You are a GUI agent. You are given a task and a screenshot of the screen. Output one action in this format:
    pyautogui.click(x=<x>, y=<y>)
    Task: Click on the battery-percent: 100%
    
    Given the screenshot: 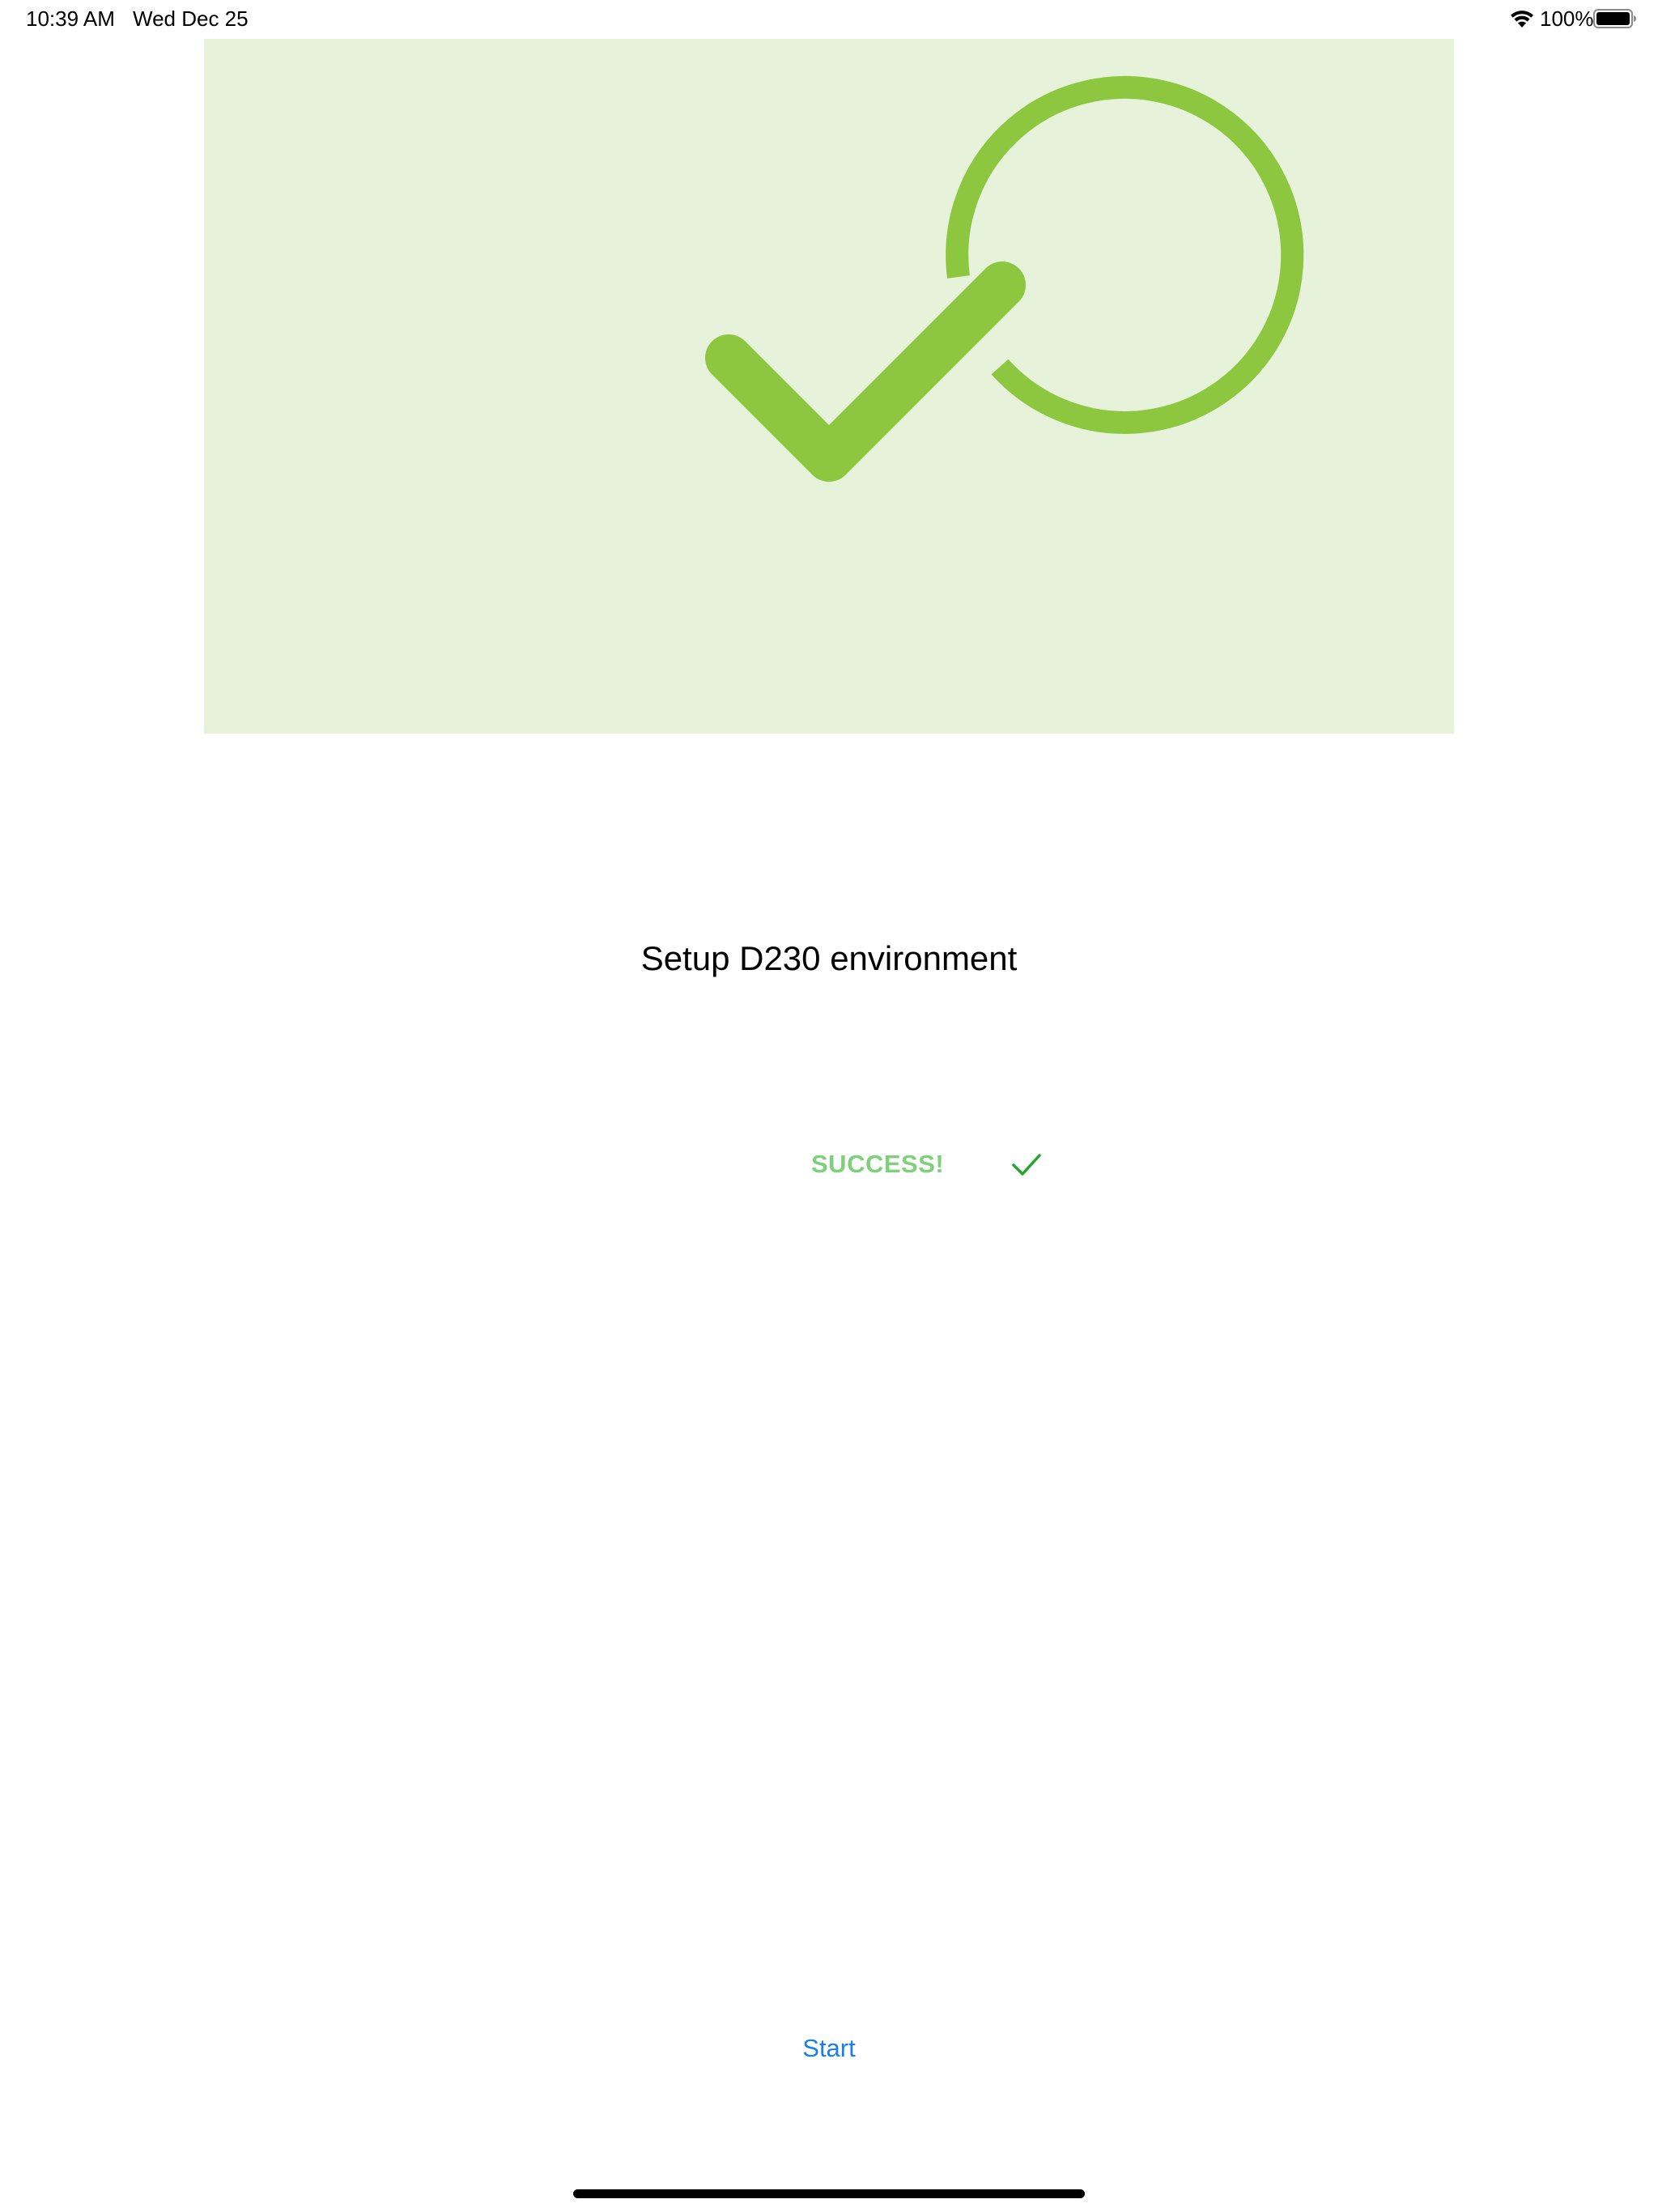 What is the action you would take?
    pyautogui.click(x=1567, y=19)
    